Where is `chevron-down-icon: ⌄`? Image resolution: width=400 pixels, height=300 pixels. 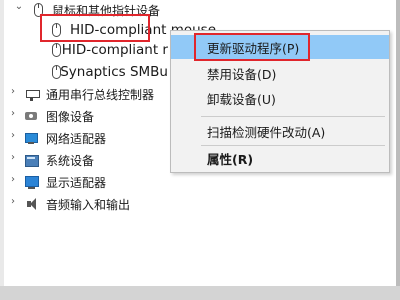
chevron-down-icon: ⌄ is located at coordinates (19, 6).